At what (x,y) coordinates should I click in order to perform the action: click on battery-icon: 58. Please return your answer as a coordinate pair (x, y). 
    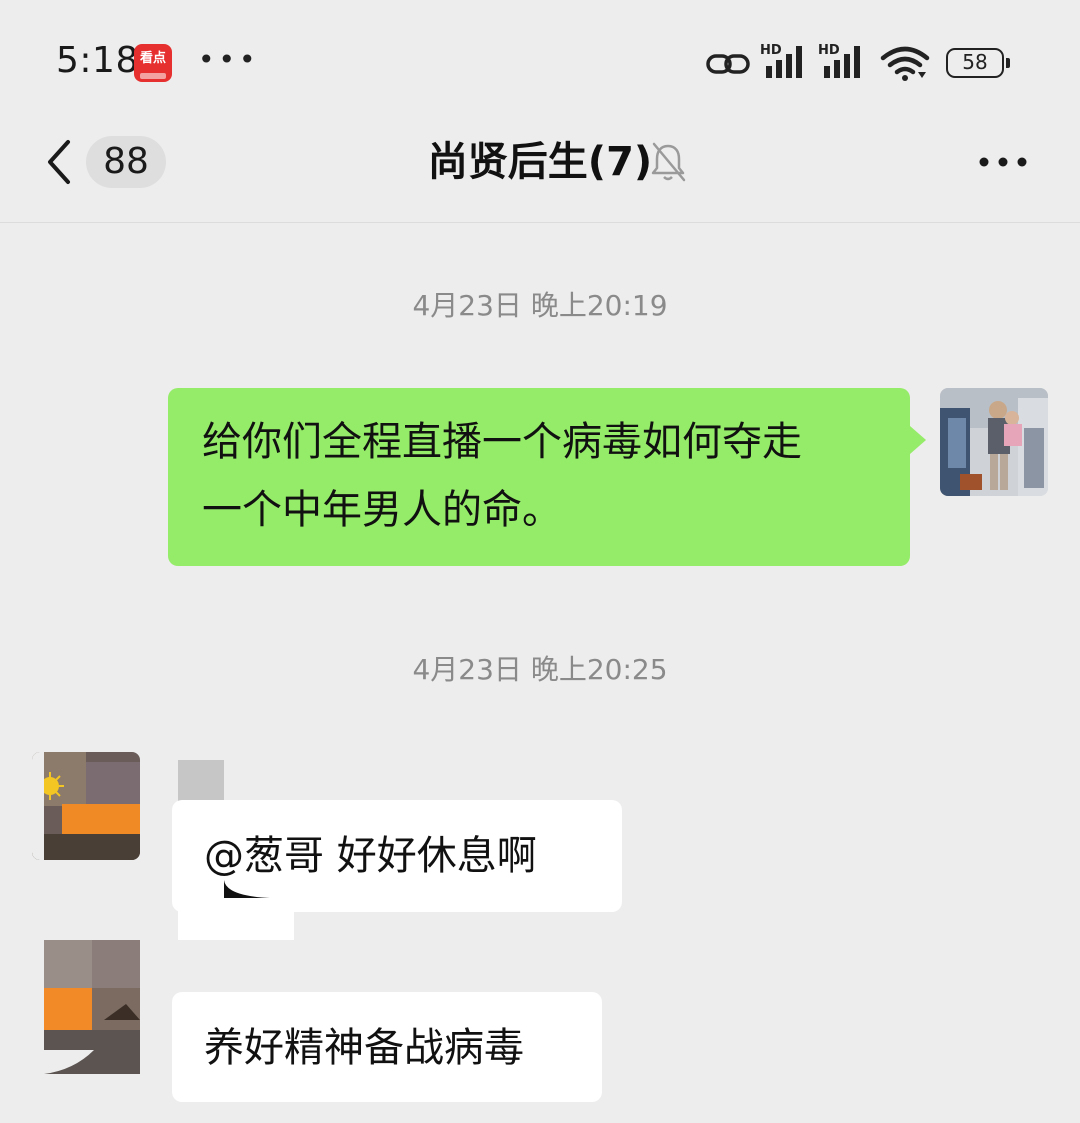
    Looking at the image, I should click on (978, 63).